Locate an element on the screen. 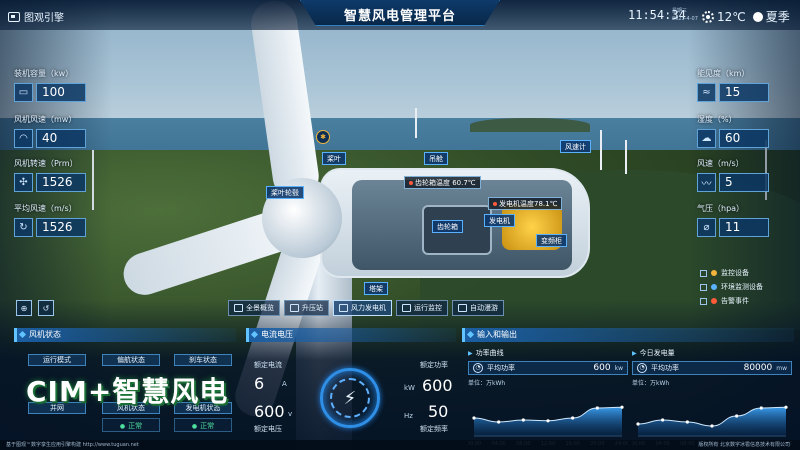 The height and width of the screenshot is (450, 800). kv-value: 80000 is located at coordinates (758, 368).